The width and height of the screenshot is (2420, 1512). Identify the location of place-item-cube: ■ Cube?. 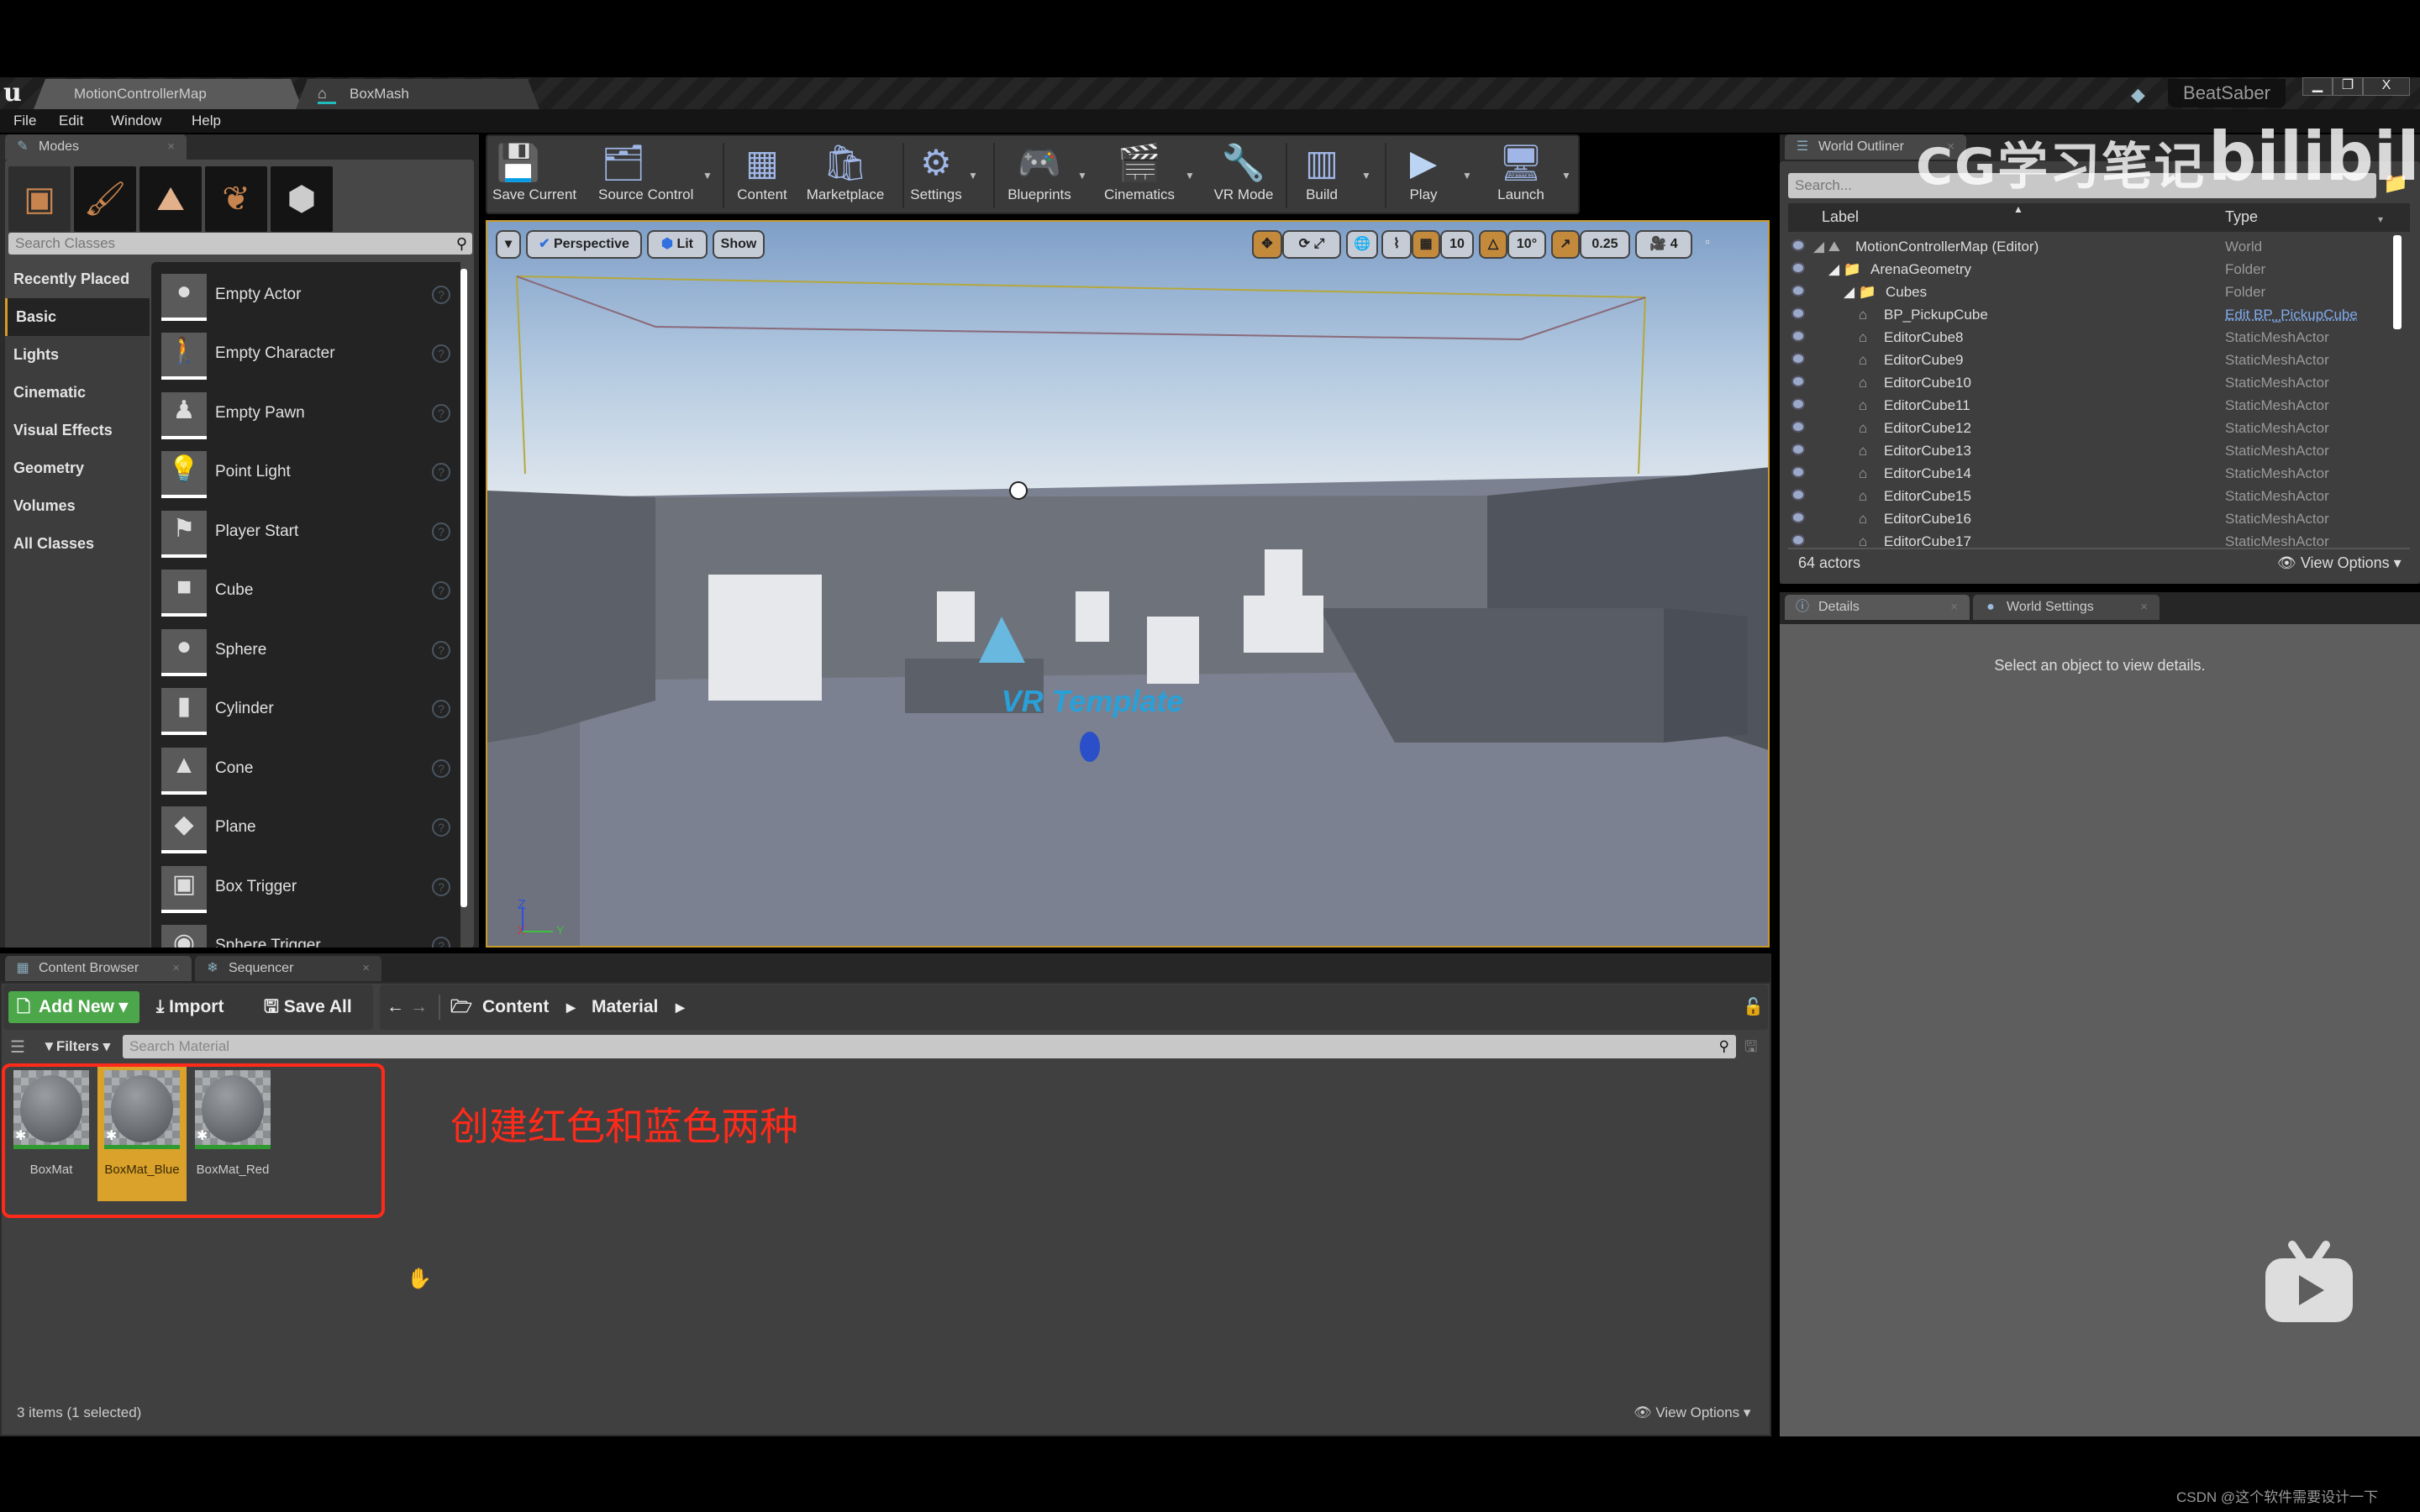
(308, 595).